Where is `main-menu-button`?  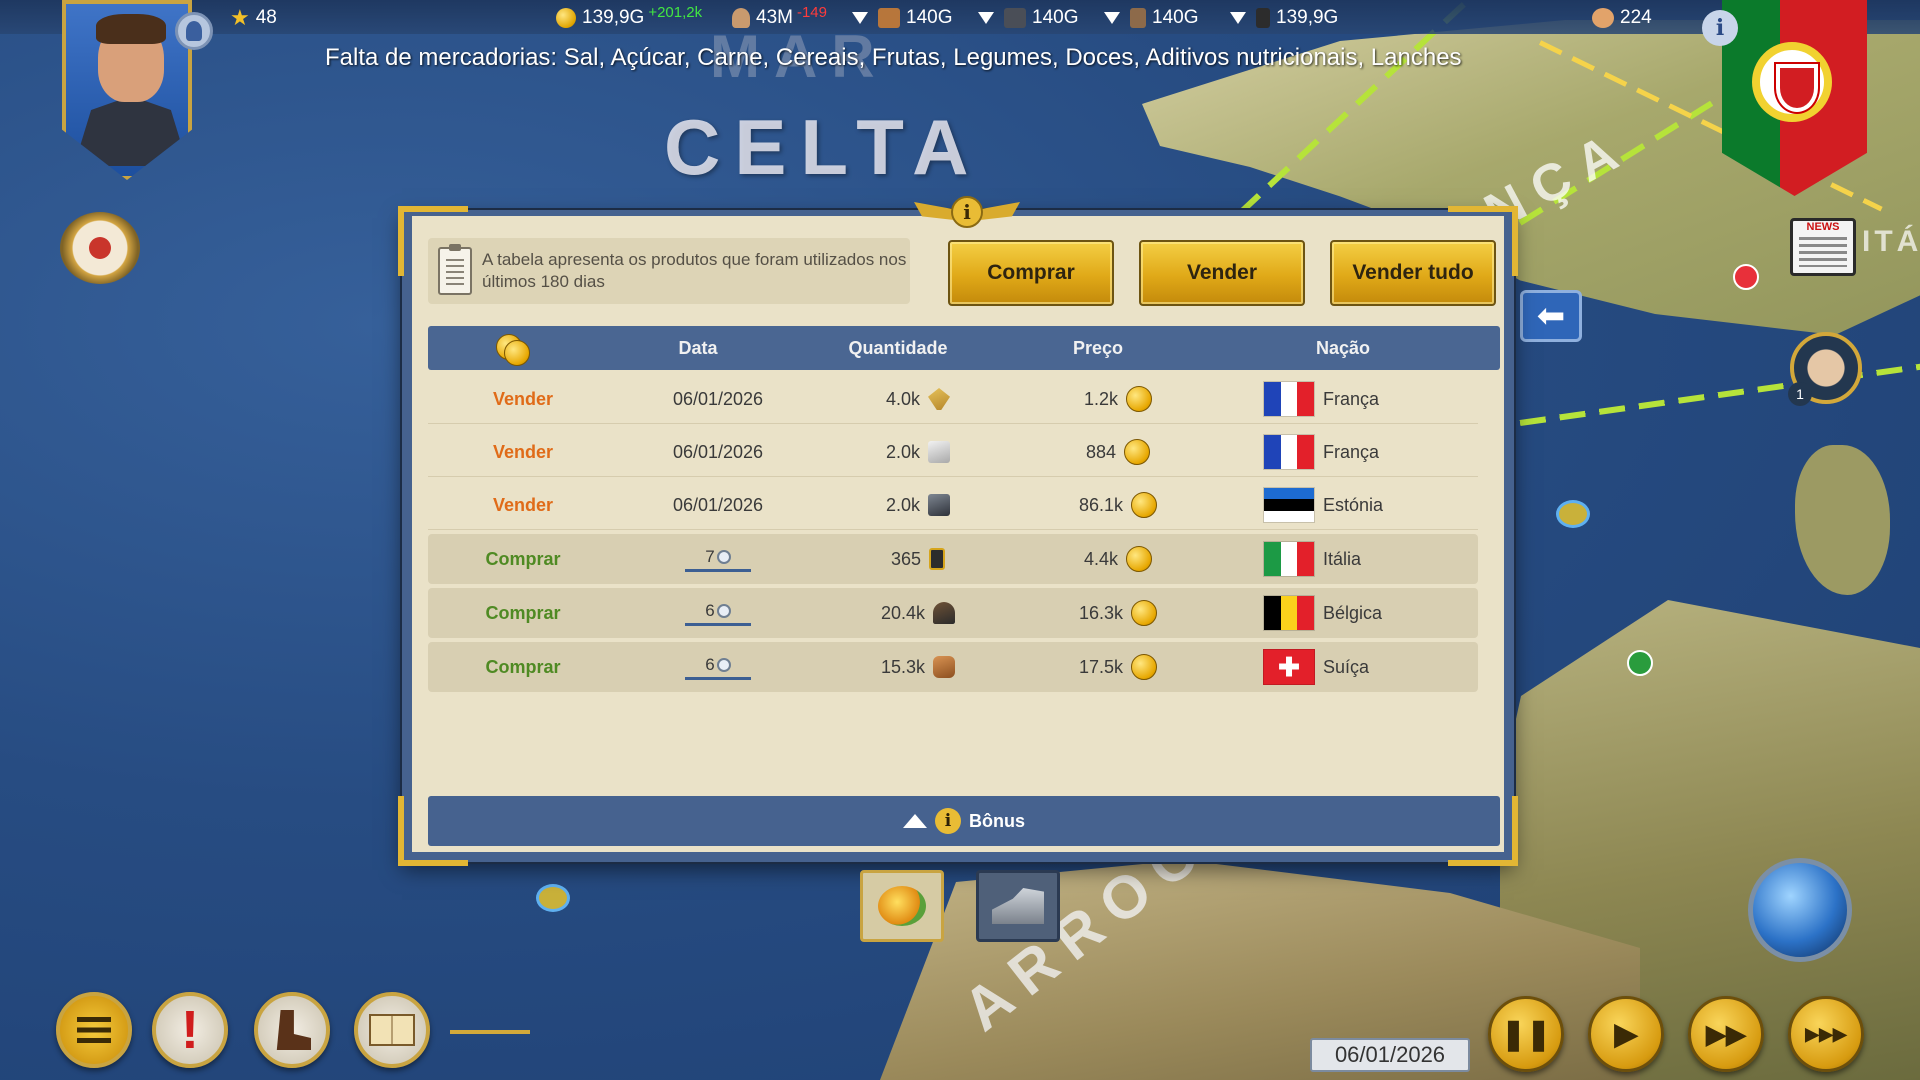 main-menu-button is located at coordinates (94, 1030).